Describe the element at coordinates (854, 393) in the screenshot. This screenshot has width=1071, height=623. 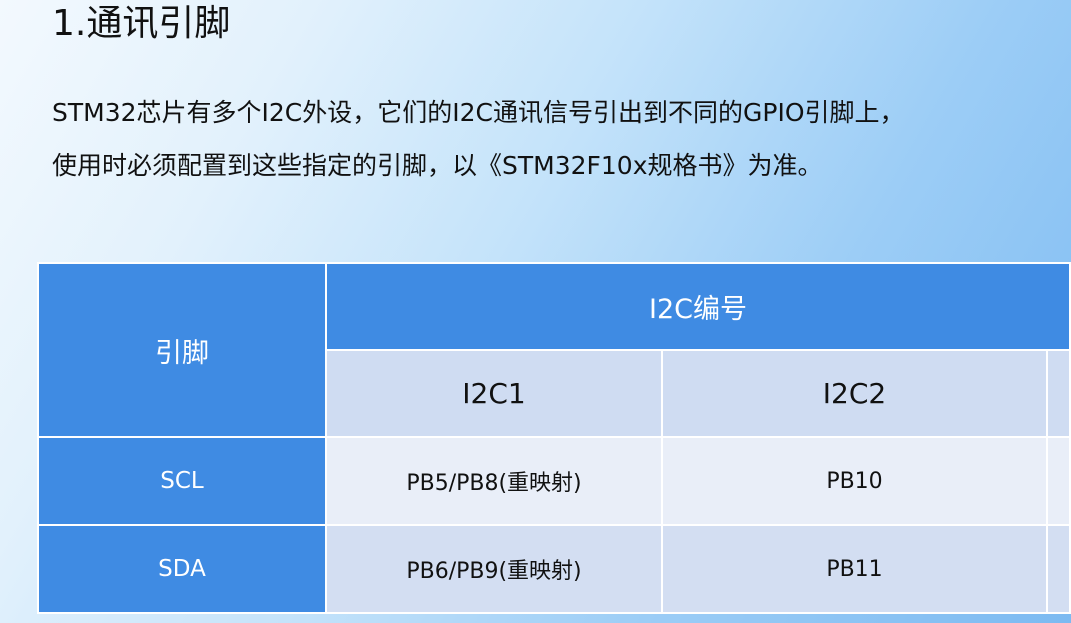
I see `column-header-i2c2: I2C2` at that location.